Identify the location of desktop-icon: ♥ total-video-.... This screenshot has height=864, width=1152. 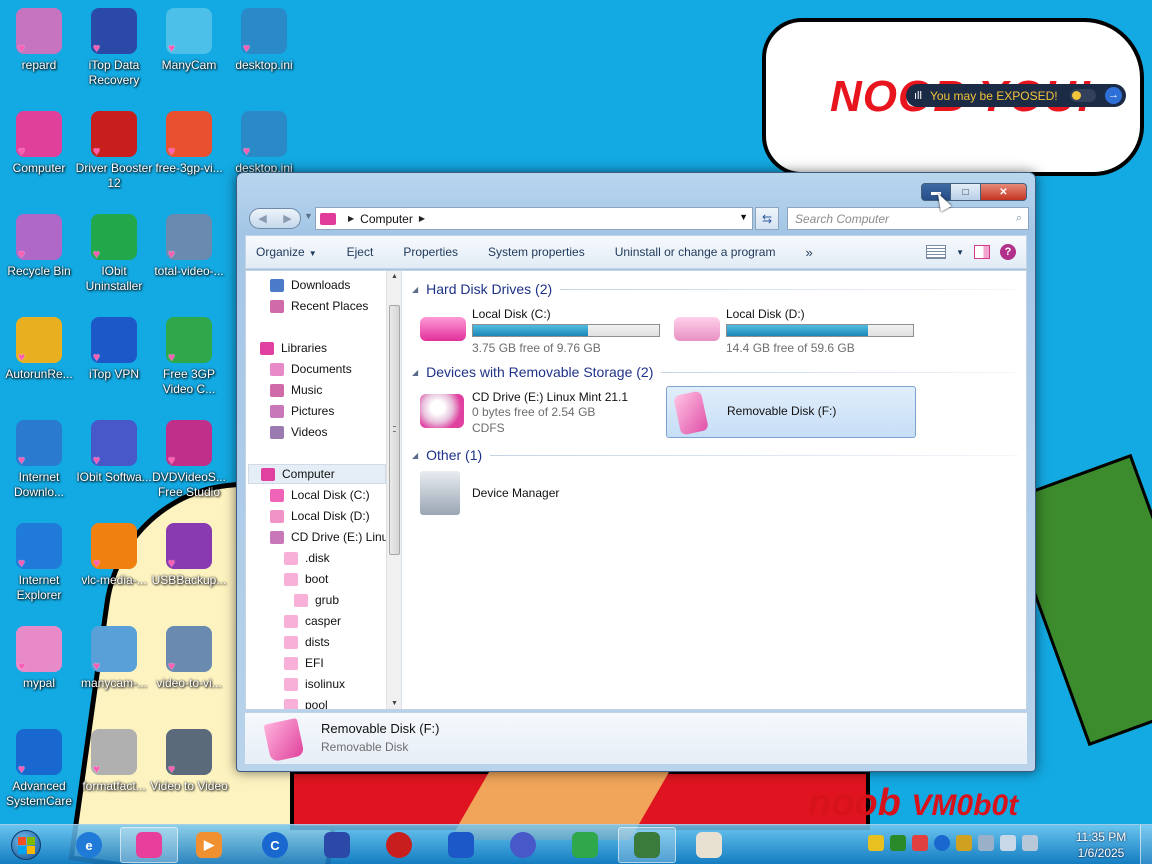
(189, 246).